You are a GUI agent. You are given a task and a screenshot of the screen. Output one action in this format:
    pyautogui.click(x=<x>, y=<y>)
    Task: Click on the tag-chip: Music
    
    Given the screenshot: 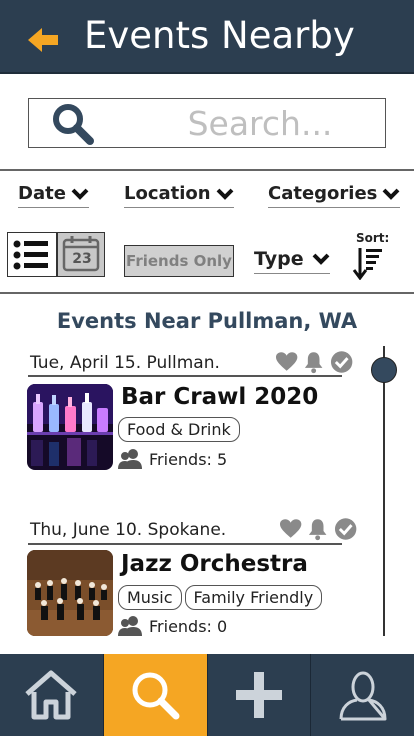 What is the action you would take?
    pyautogui.click(x=150, y=597)
    